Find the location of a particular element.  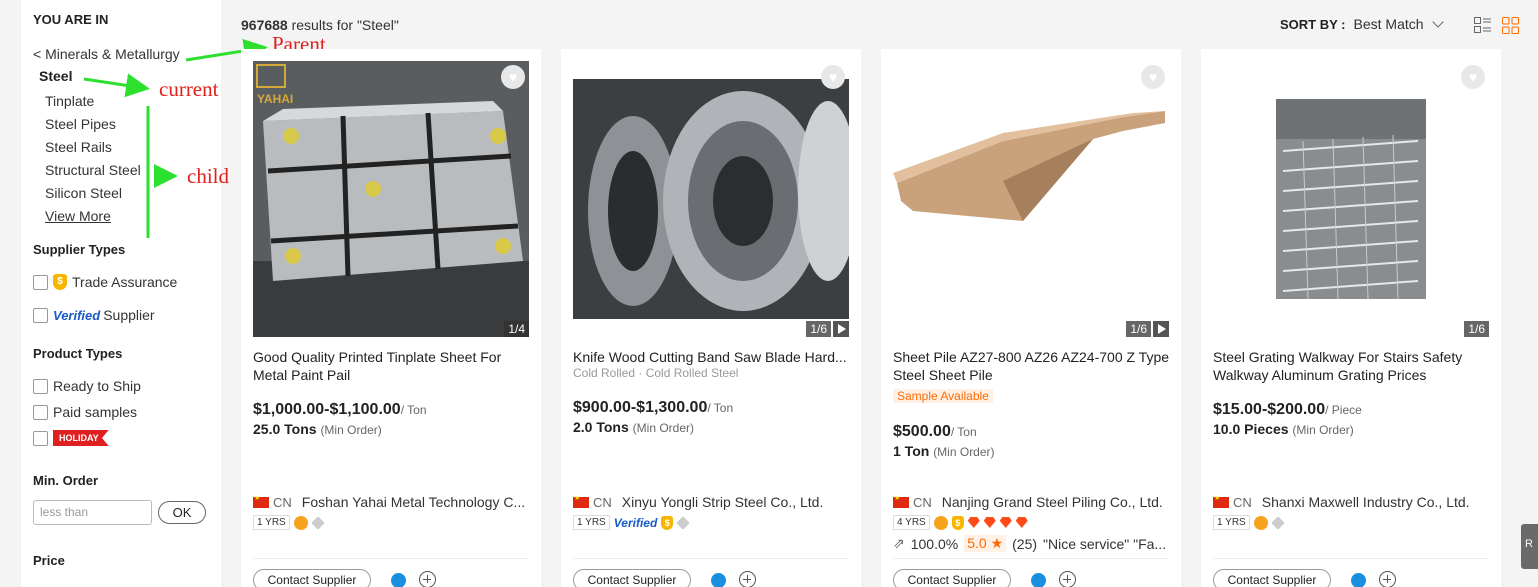

supplier-name: Nanjing Grand Steel Piling Co., Ltd. is located at coordinates (1052, 502).